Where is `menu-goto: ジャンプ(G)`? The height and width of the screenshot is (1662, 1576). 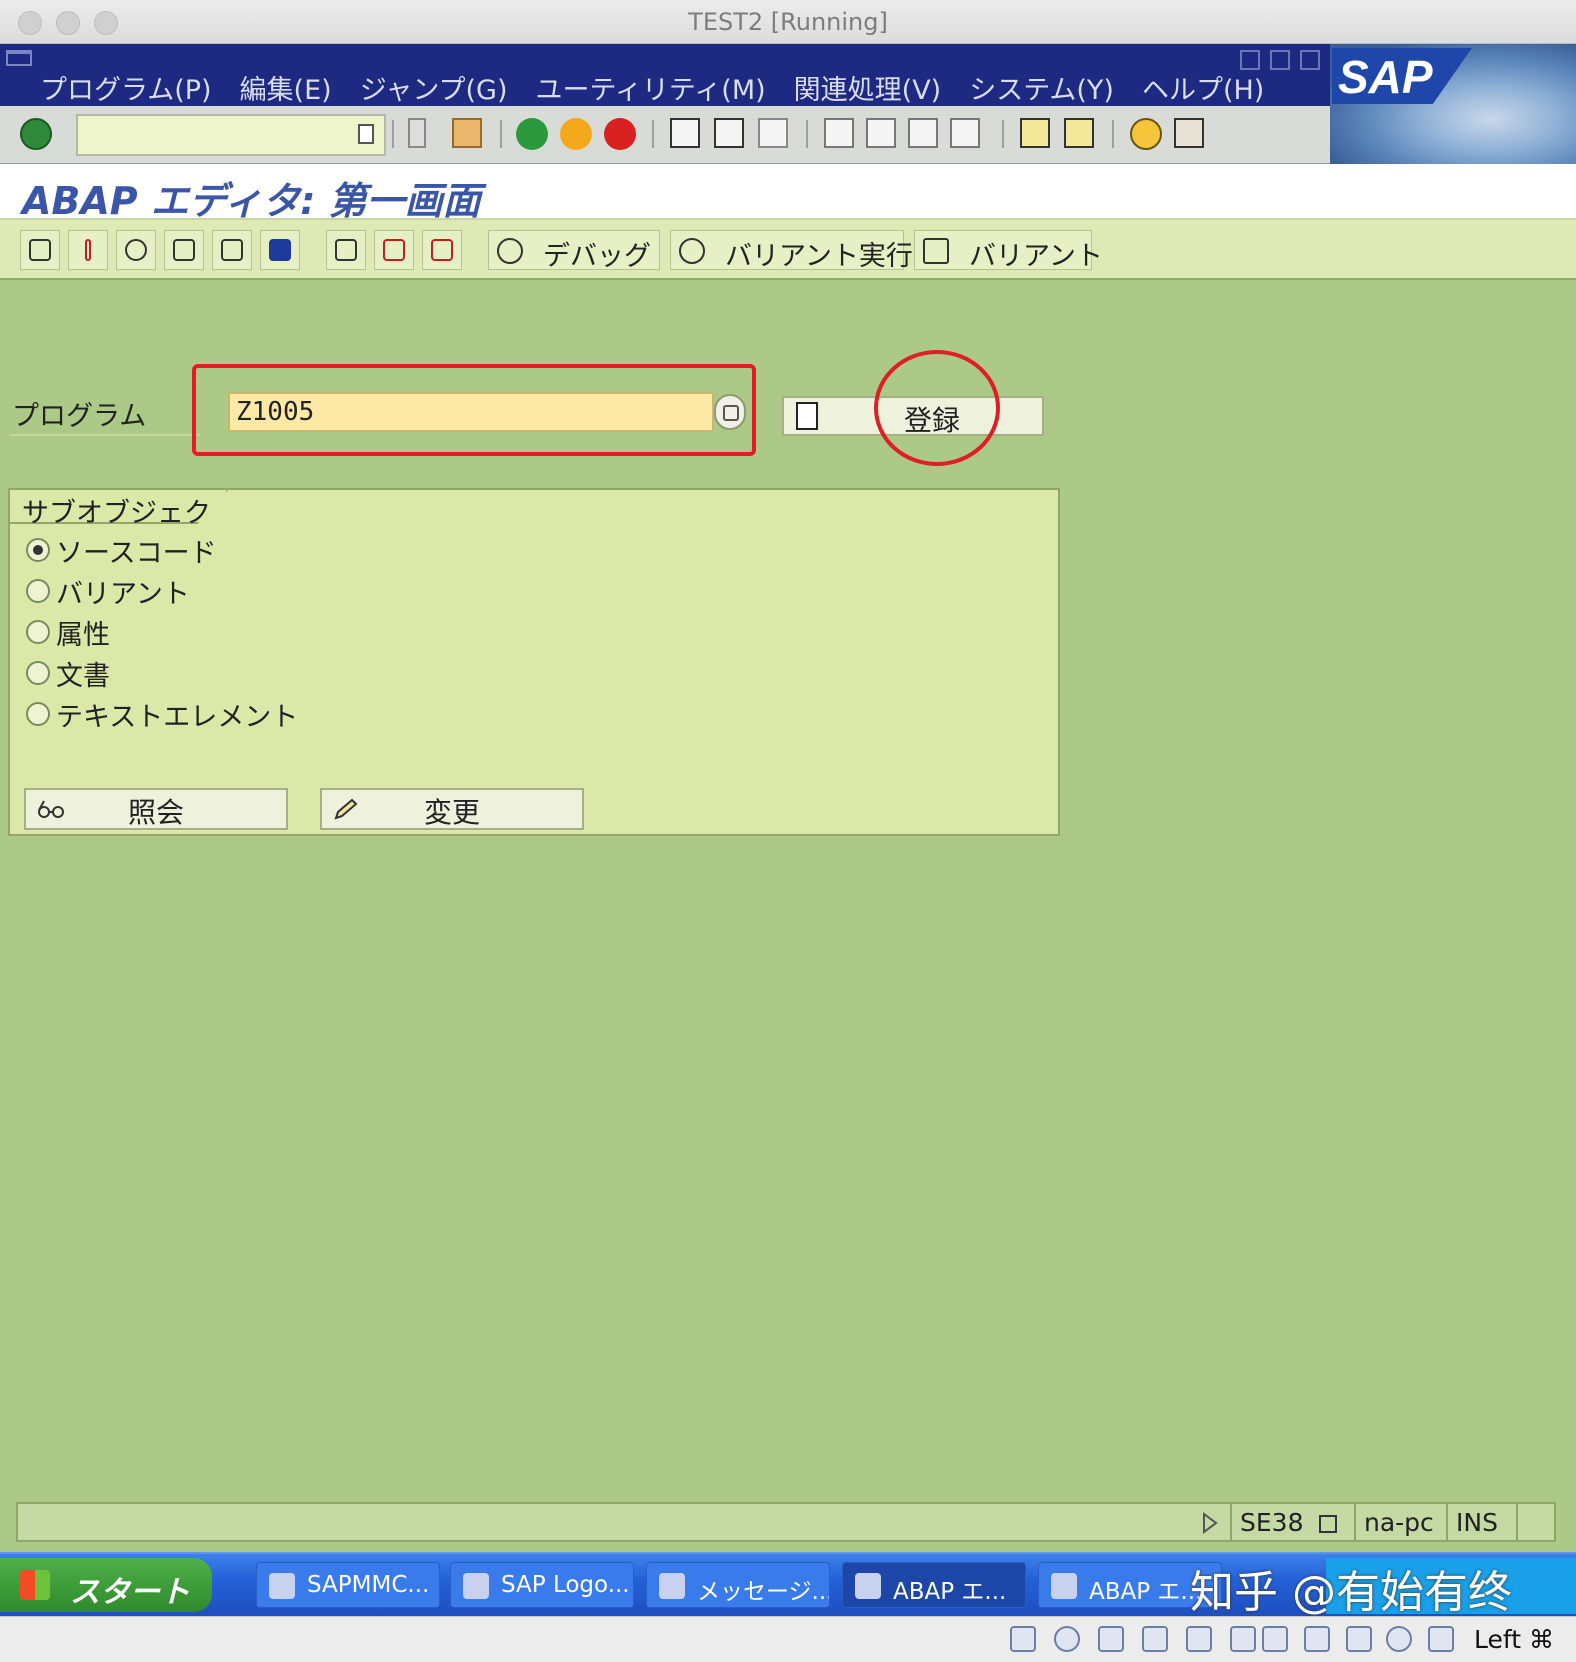 menu-goto: ジャンプ(G) is located at coordinates (434, 87).